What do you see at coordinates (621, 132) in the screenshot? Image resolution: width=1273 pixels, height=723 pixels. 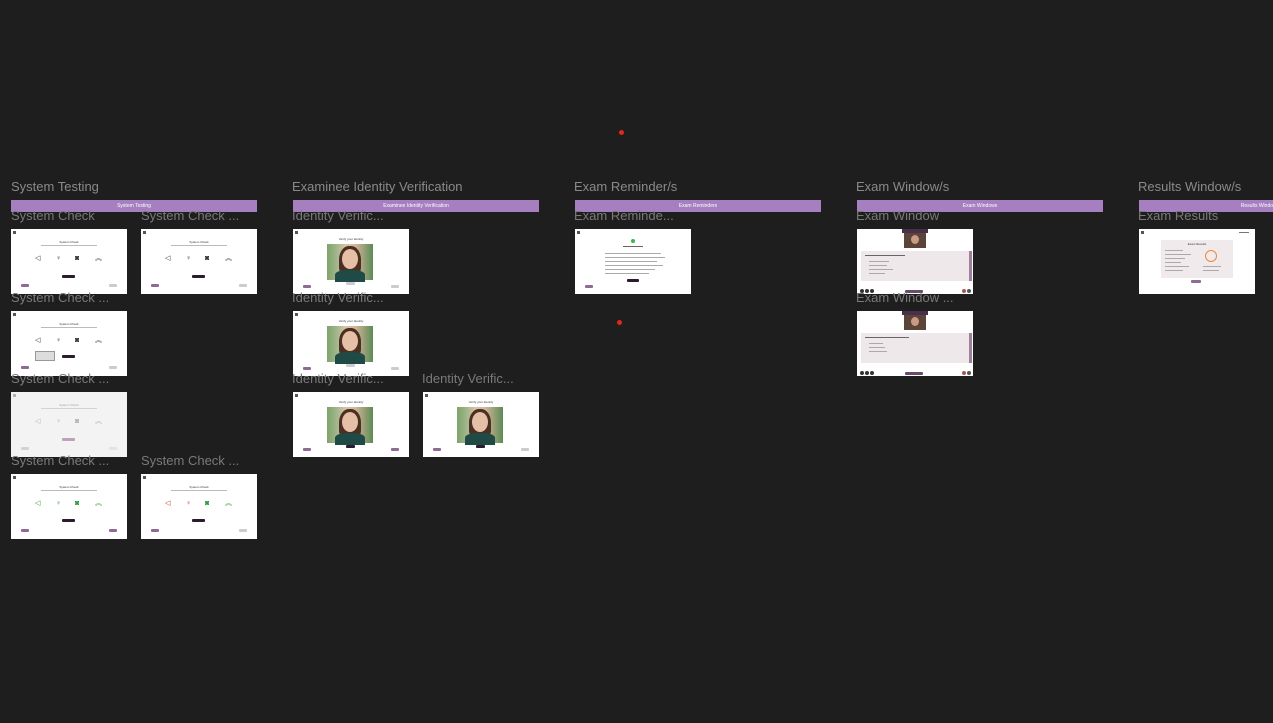 I see `canvas-marker` at bounding box center [621, 132].